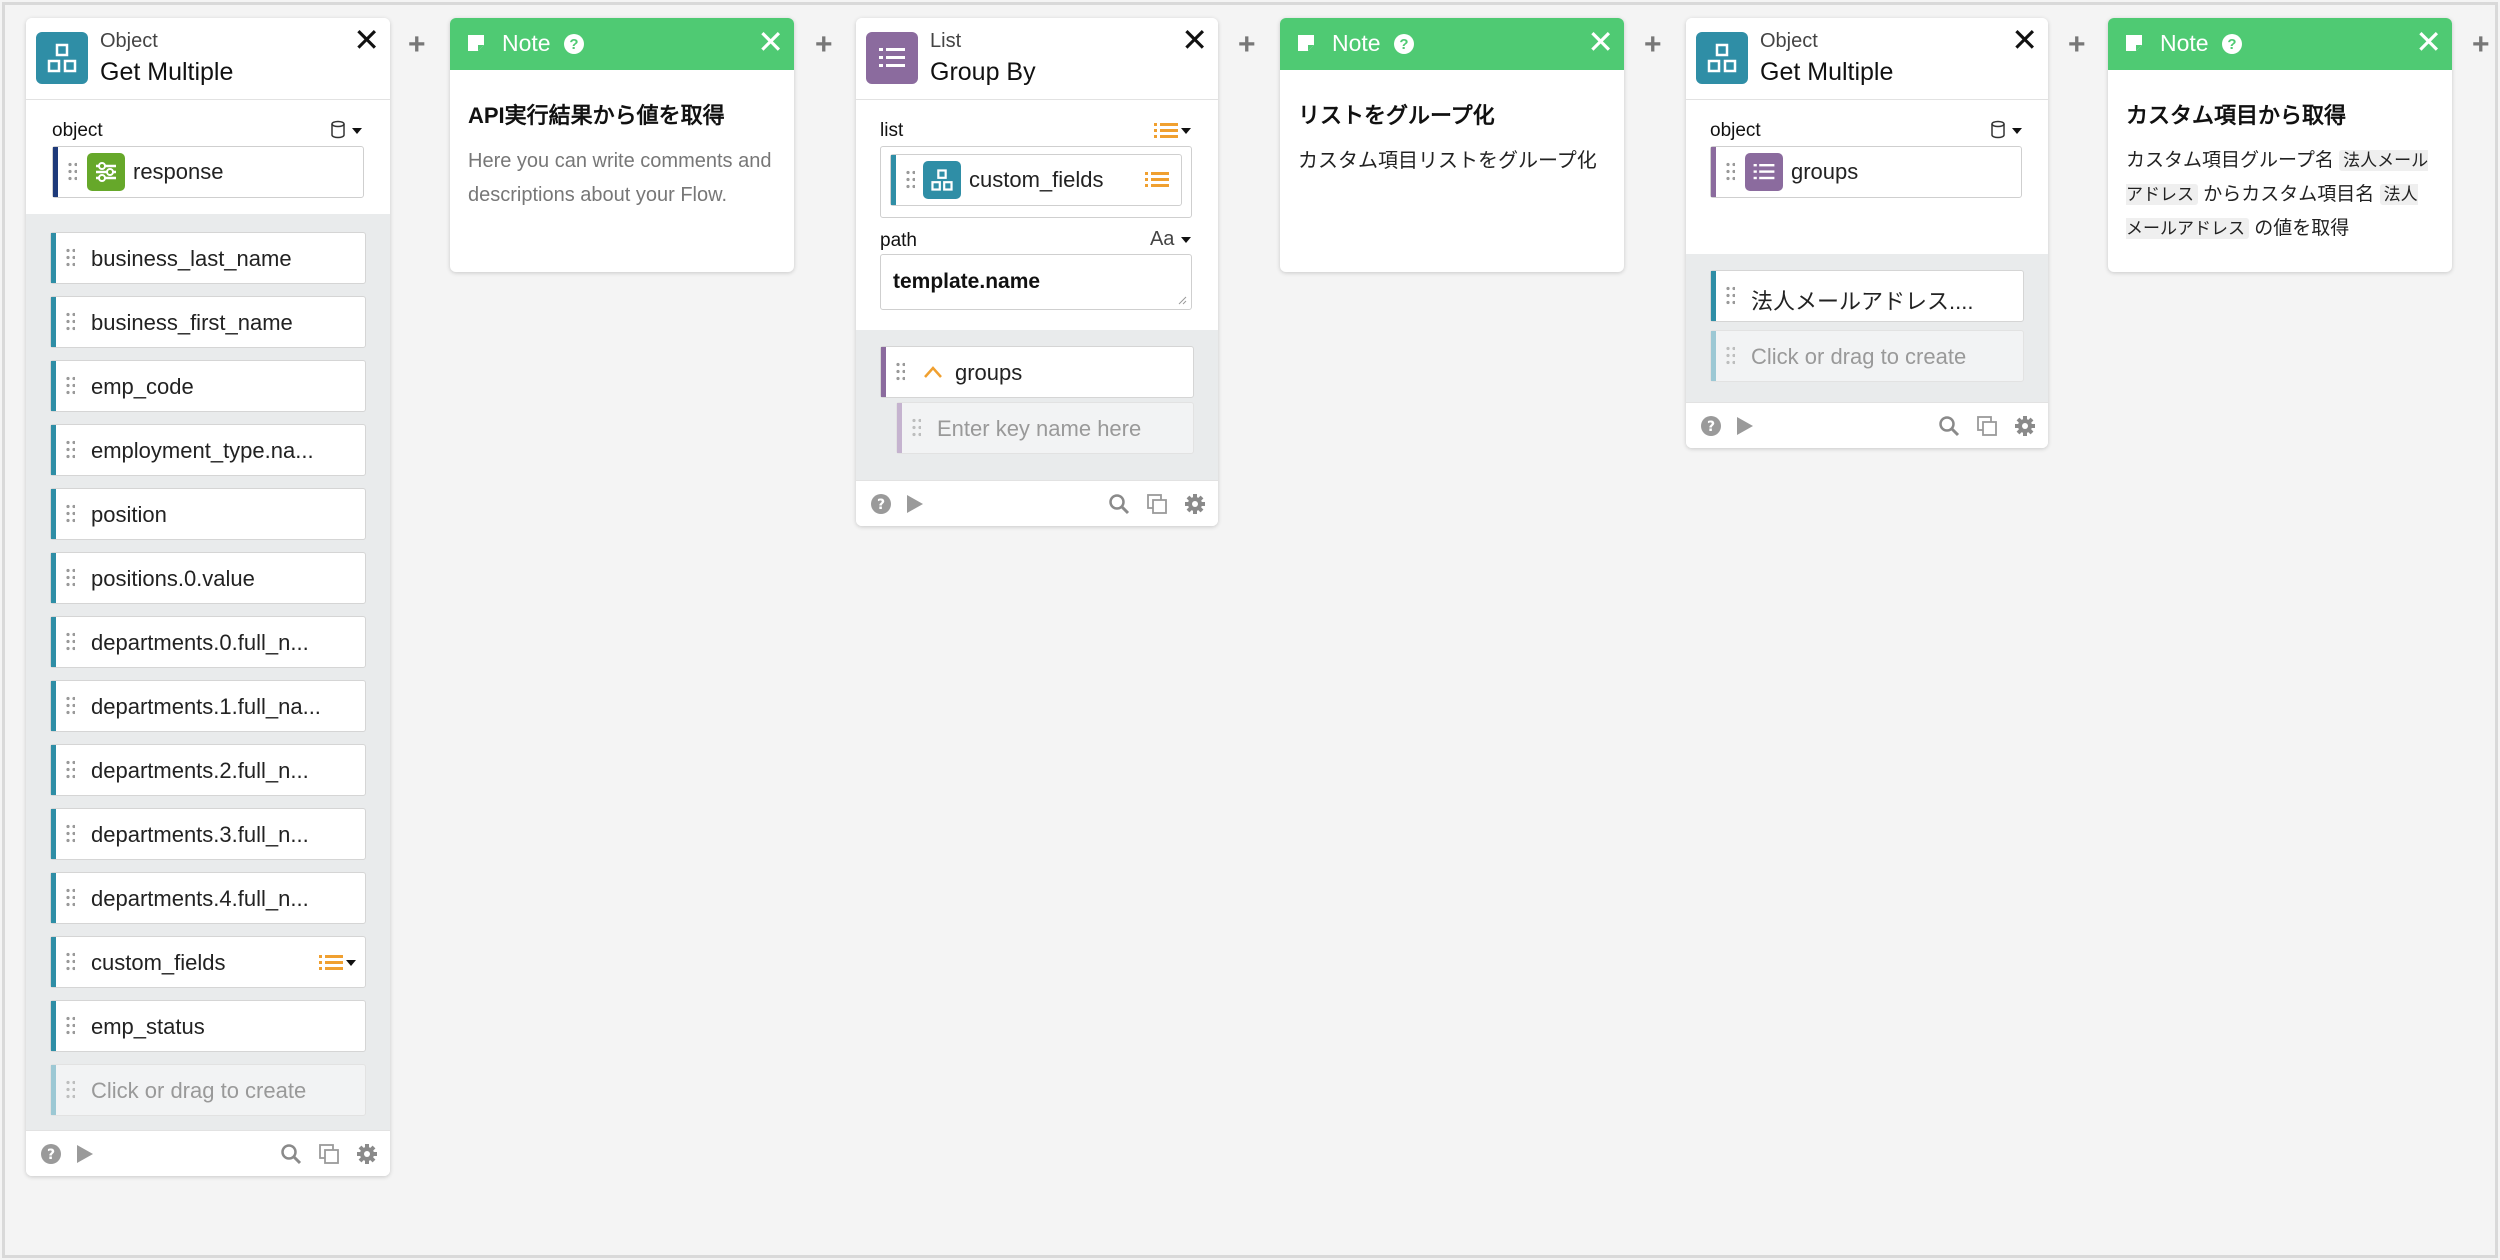 The width and height of the screenshot is (2500, 1260). Describe the element at coordinates (208, 322) in the screenshot. I see `key-row: business_first_name` at that location.